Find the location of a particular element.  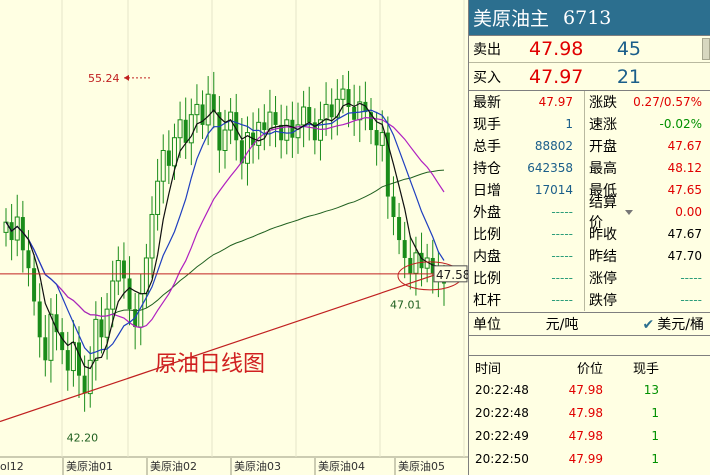

stat-label: 跌停 is located at coordinates (603, 301).